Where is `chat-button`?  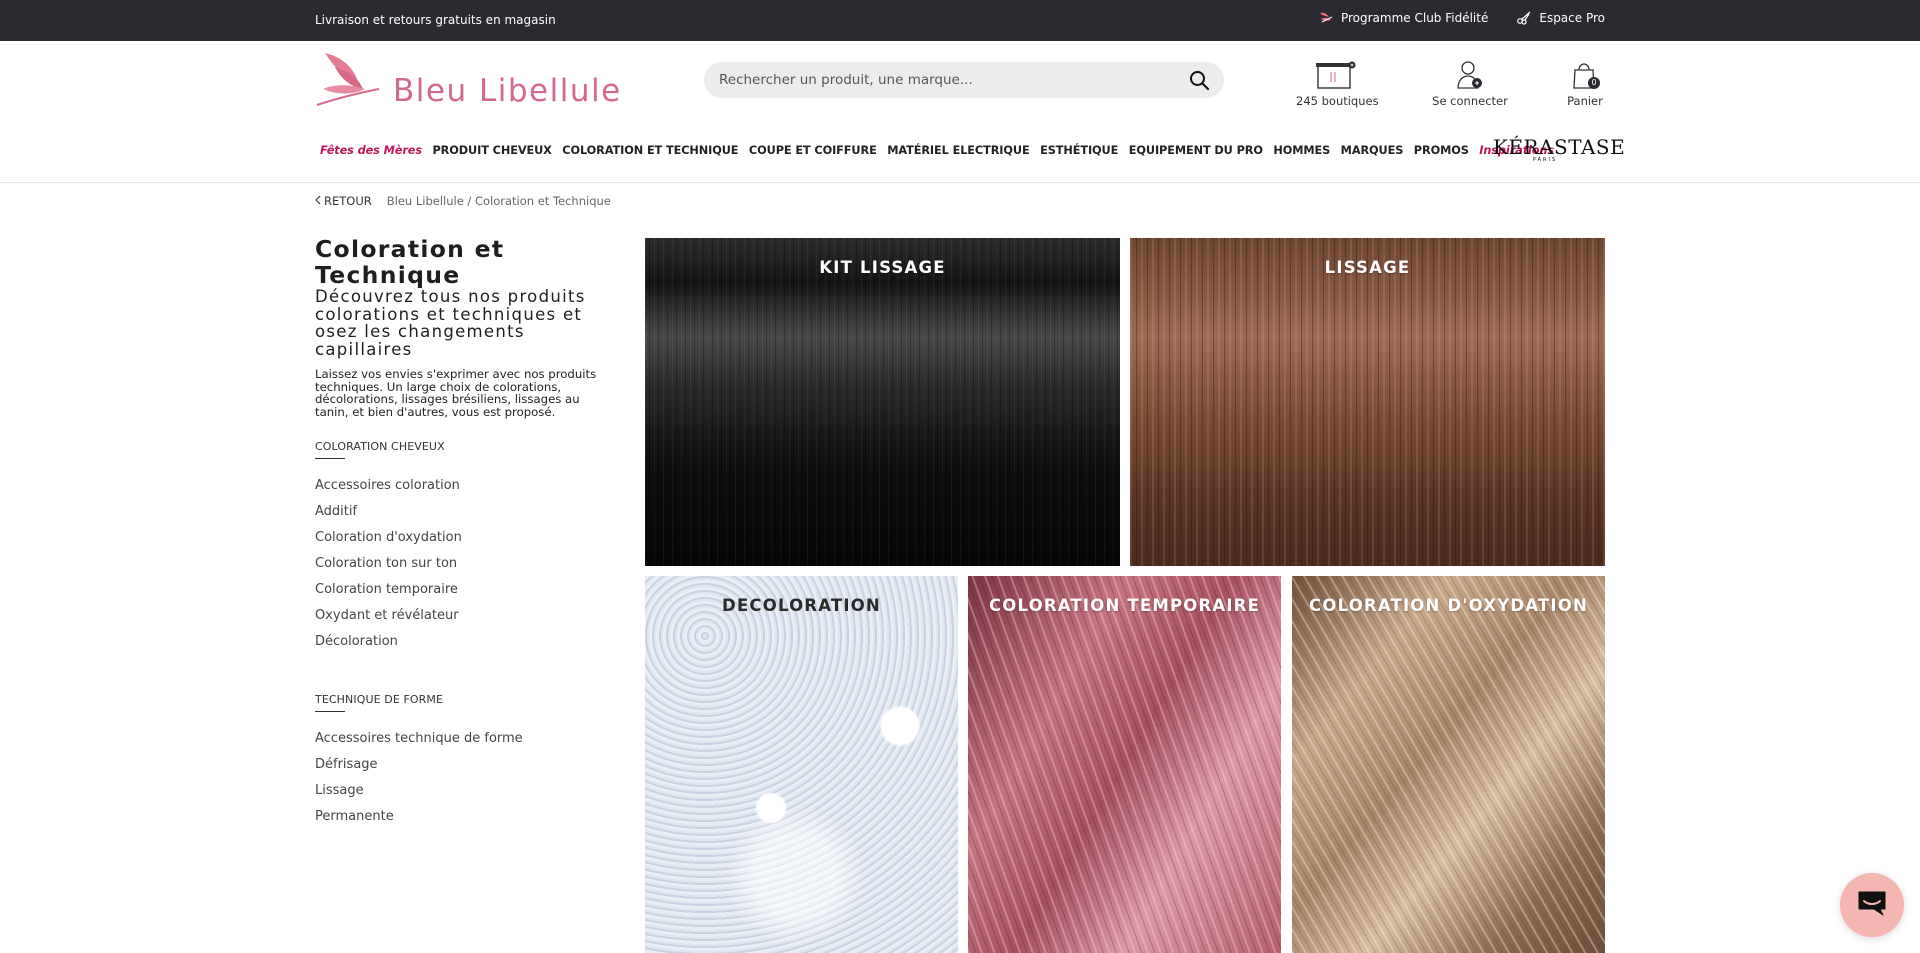
chat-button is located at coordinates (1872, 905).